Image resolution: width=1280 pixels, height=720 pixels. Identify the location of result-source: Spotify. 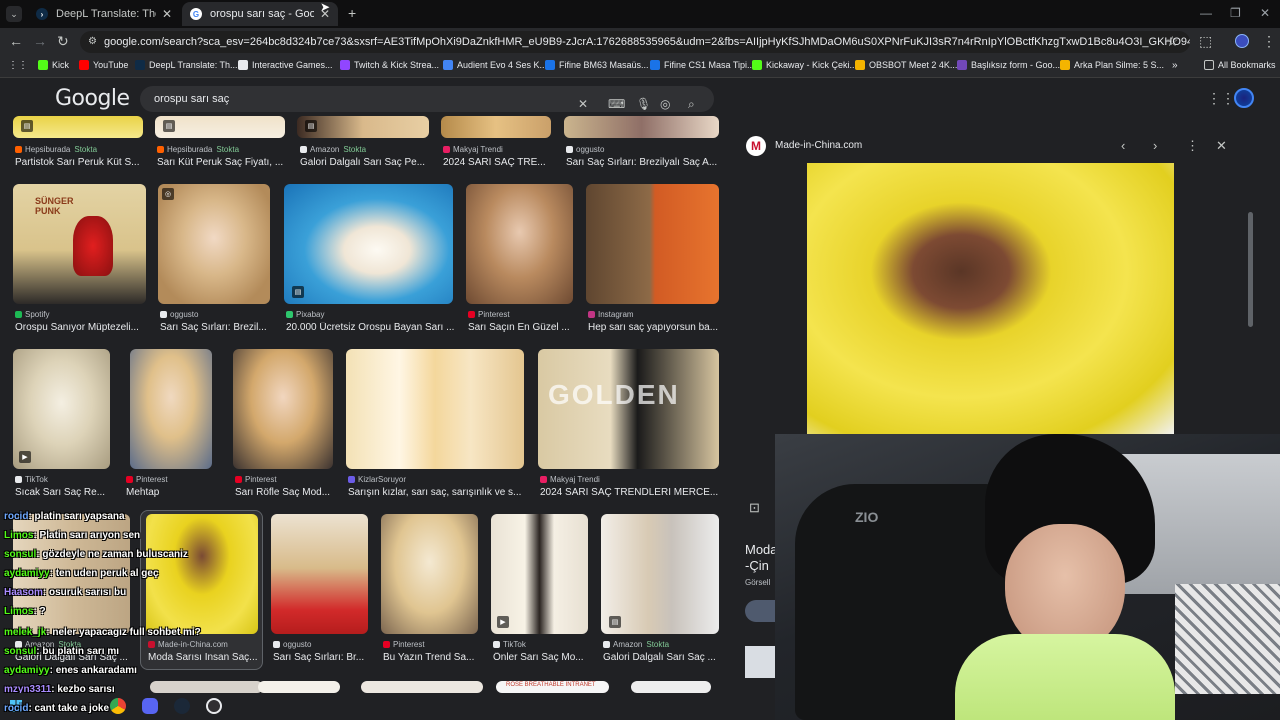
(32, 314).